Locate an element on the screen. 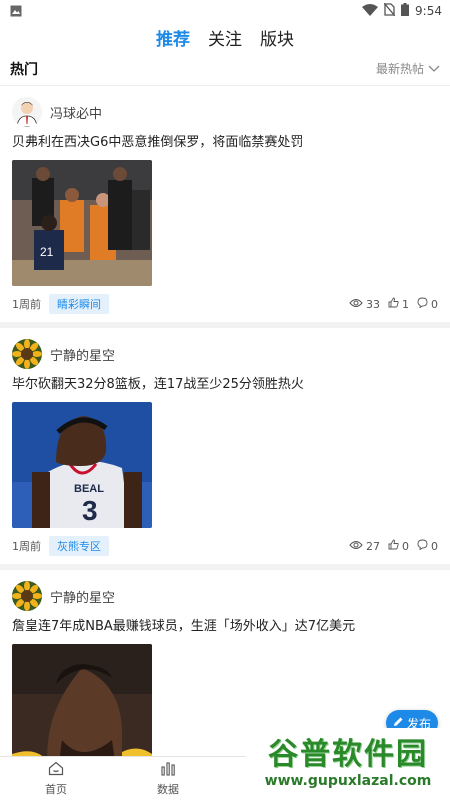  tab-recommend: 推荐 is located at coordinates (173, 37).